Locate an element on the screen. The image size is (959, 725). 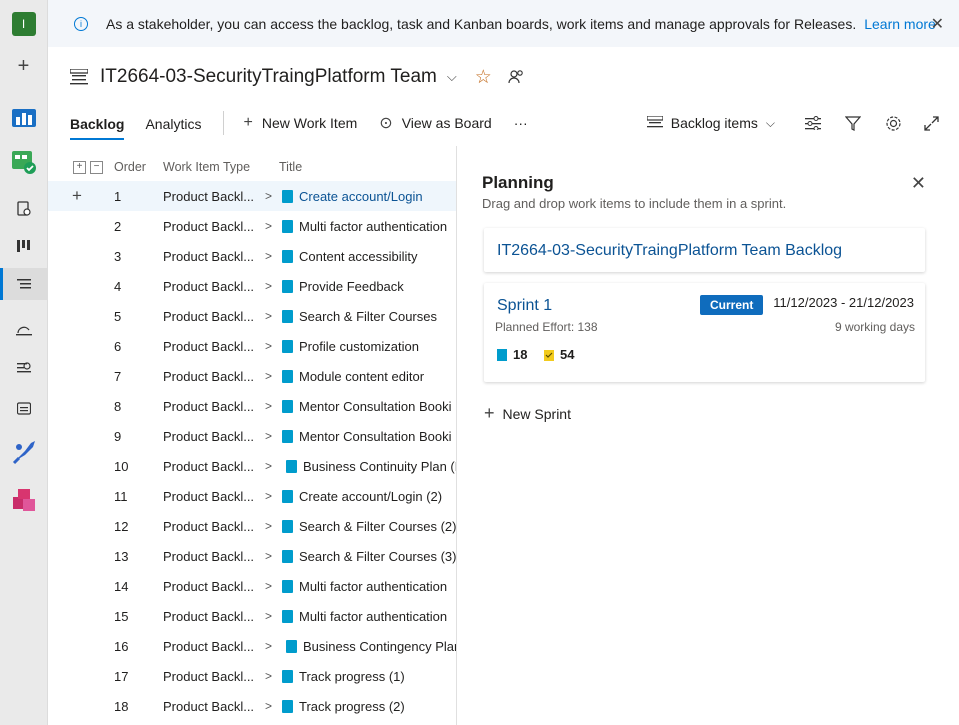
row-order: 9 is located at coordinates (118, 436).